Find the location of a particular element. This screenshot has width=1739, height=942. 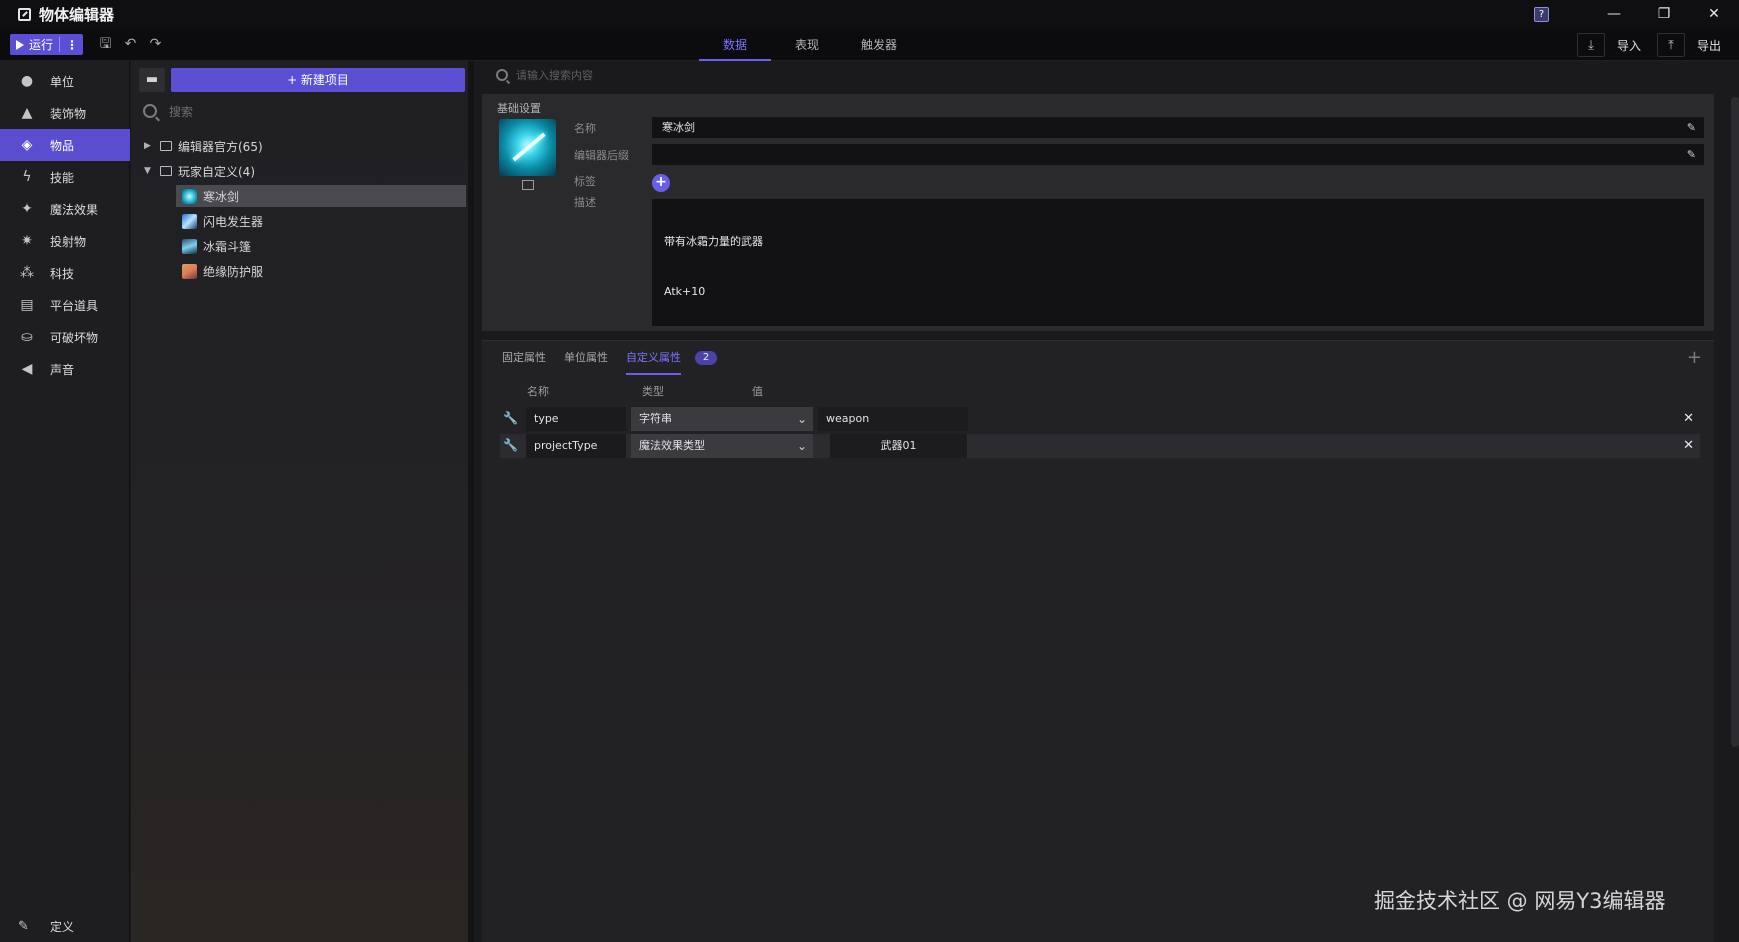

export-label: 导出 is located at coordinates (1708, 45).